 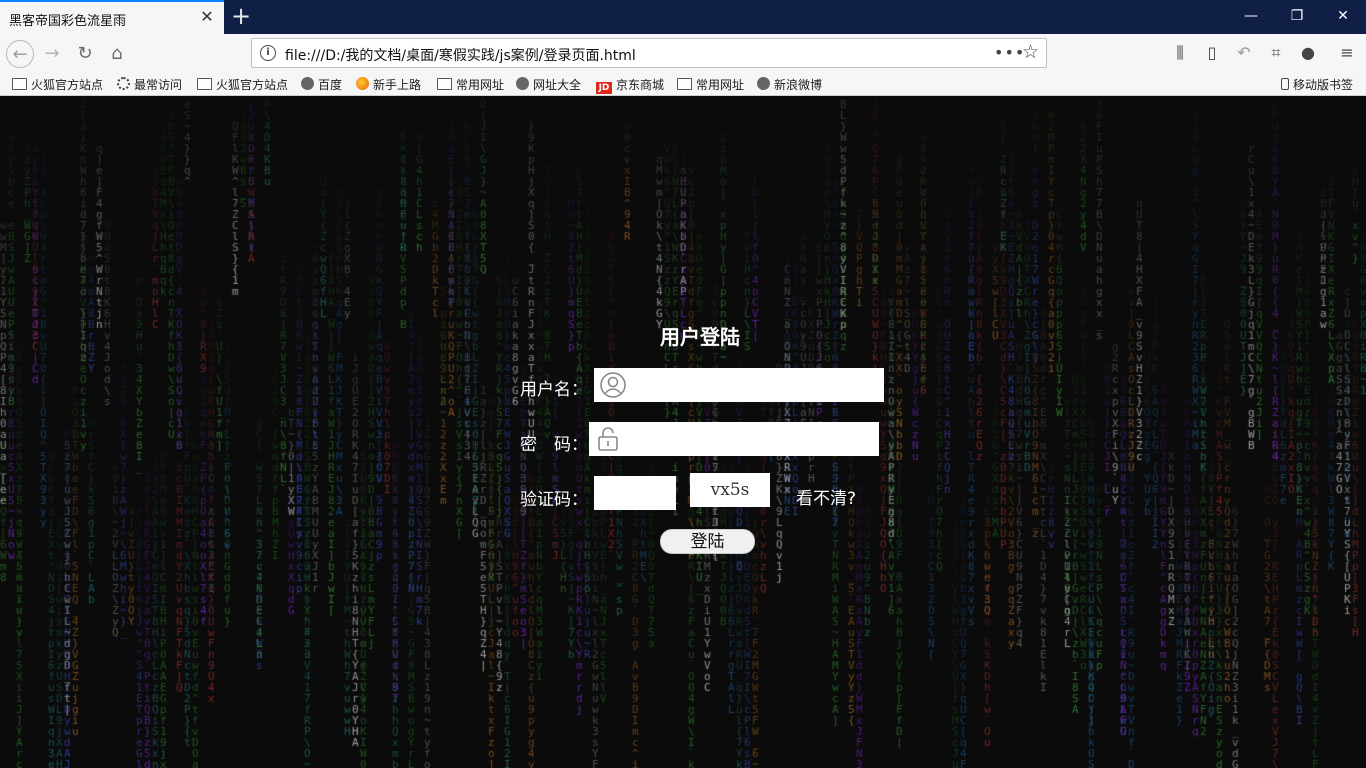 I want to click on bookmark-star-icon: ☆, so click(x=1030, y=52).